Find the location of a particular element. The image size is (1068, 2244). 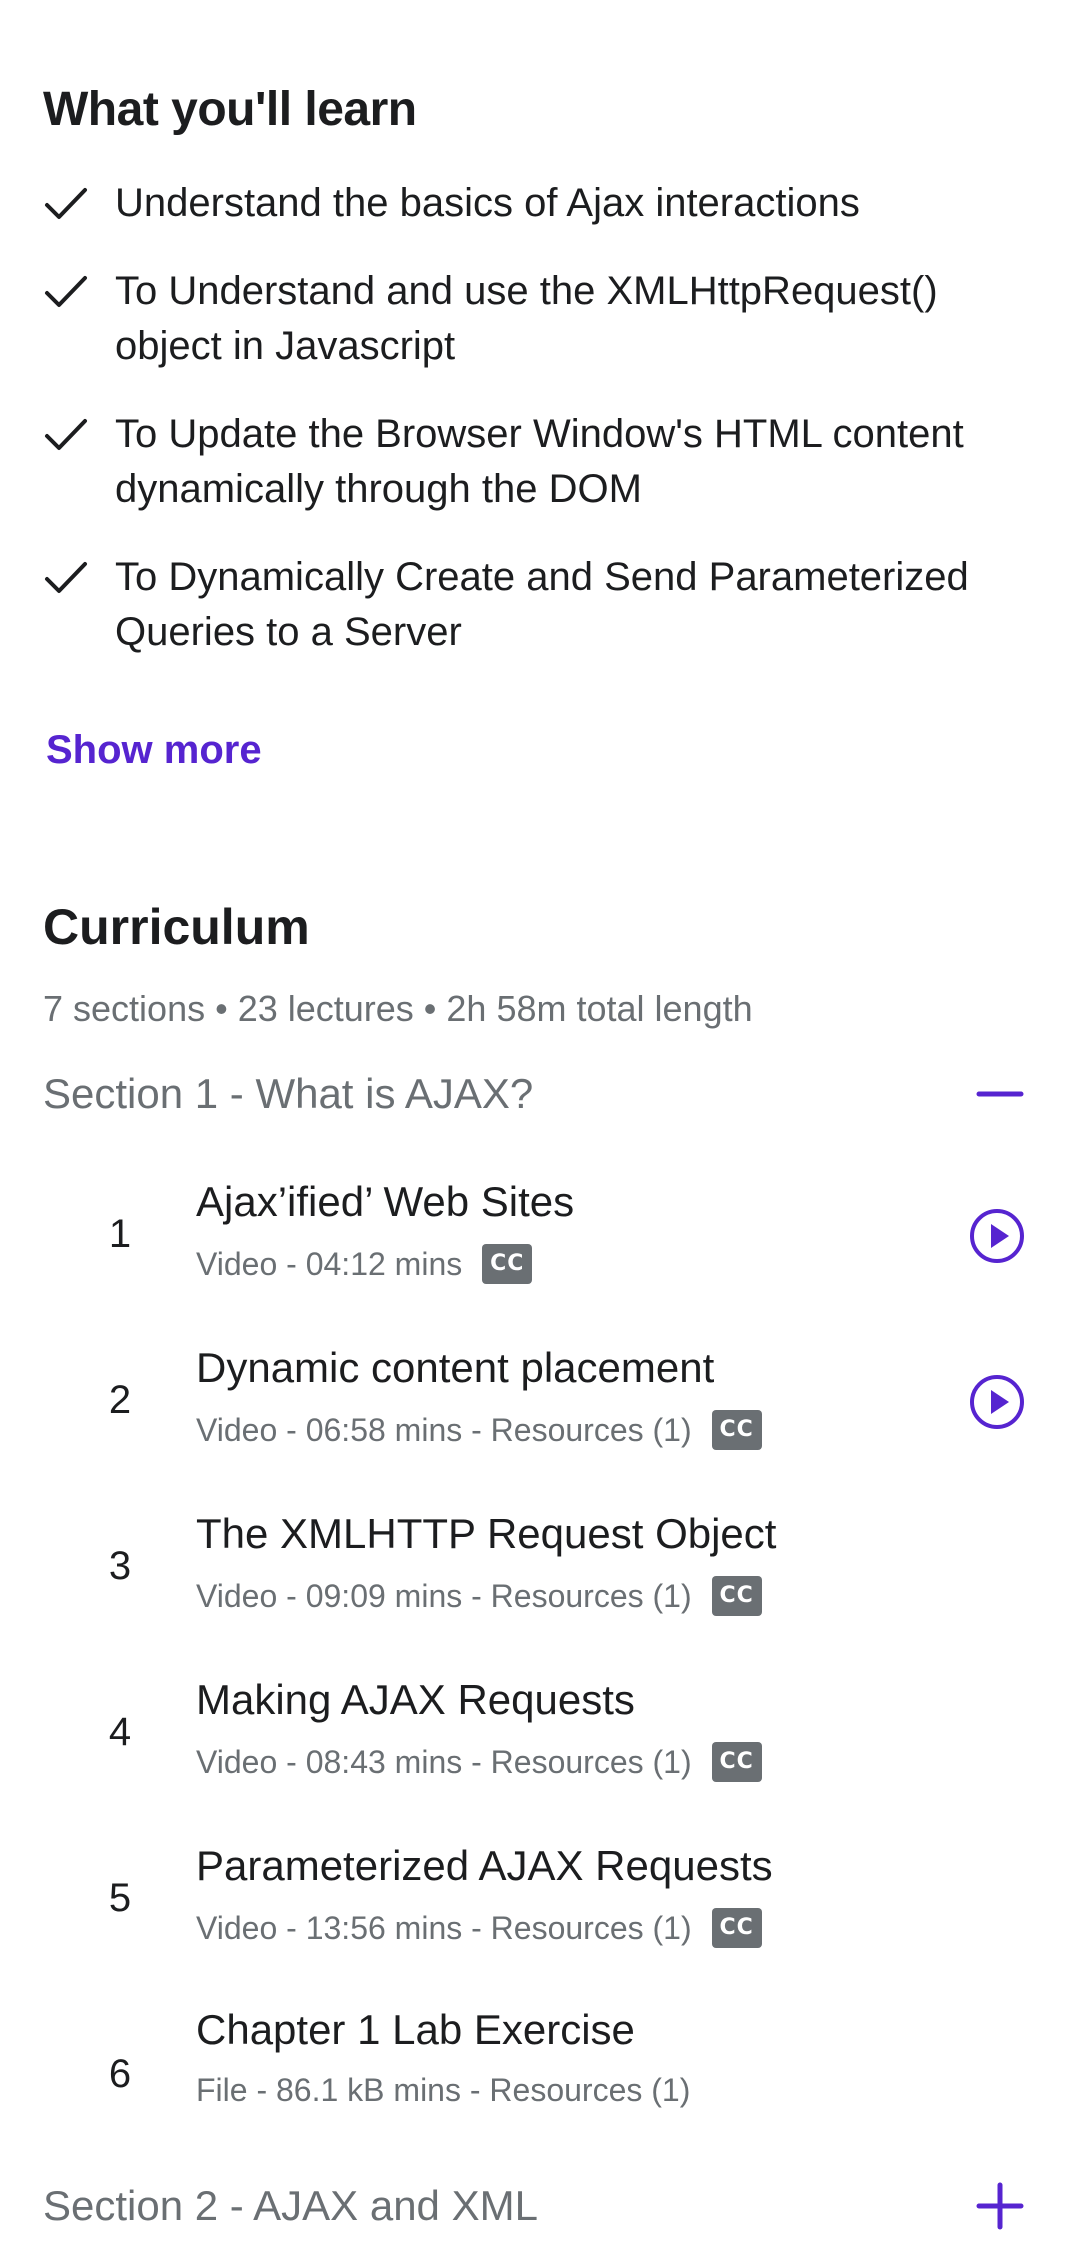

lecture-meta-text: Video - 04:12 mins is located at coordinates (329, 1263).